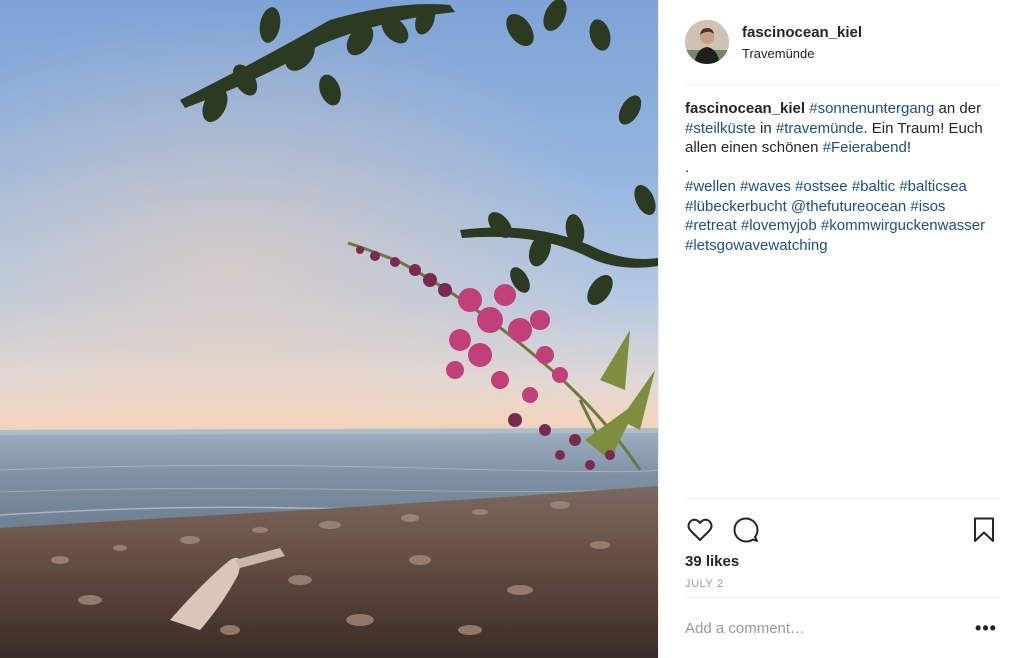  What do you see at coordinates (820, 128) in the screenshot?
I see `hashtag-link: #travemünde` at bounding box center [820, 128].